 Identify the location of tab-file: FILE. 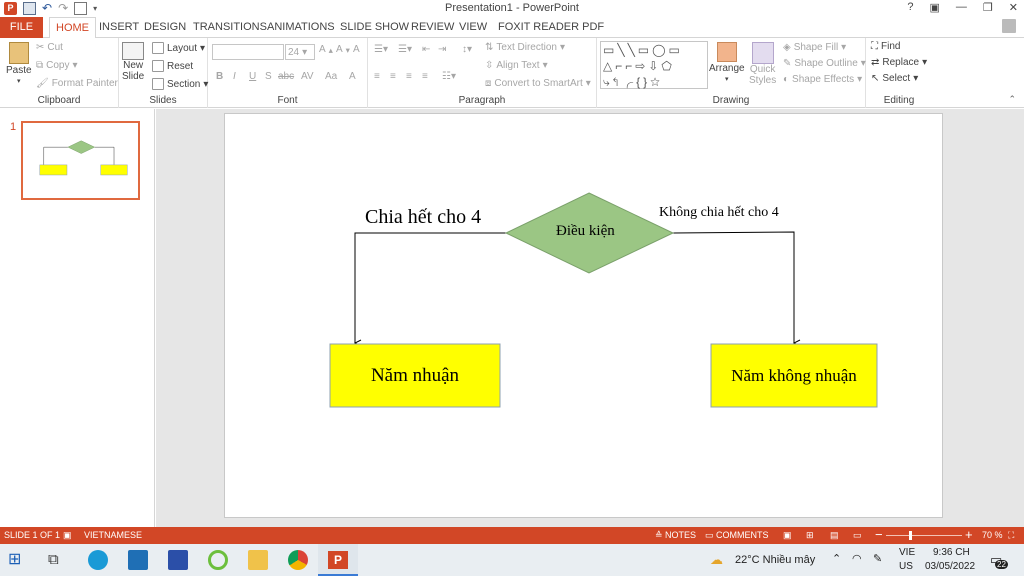
(21, 27).